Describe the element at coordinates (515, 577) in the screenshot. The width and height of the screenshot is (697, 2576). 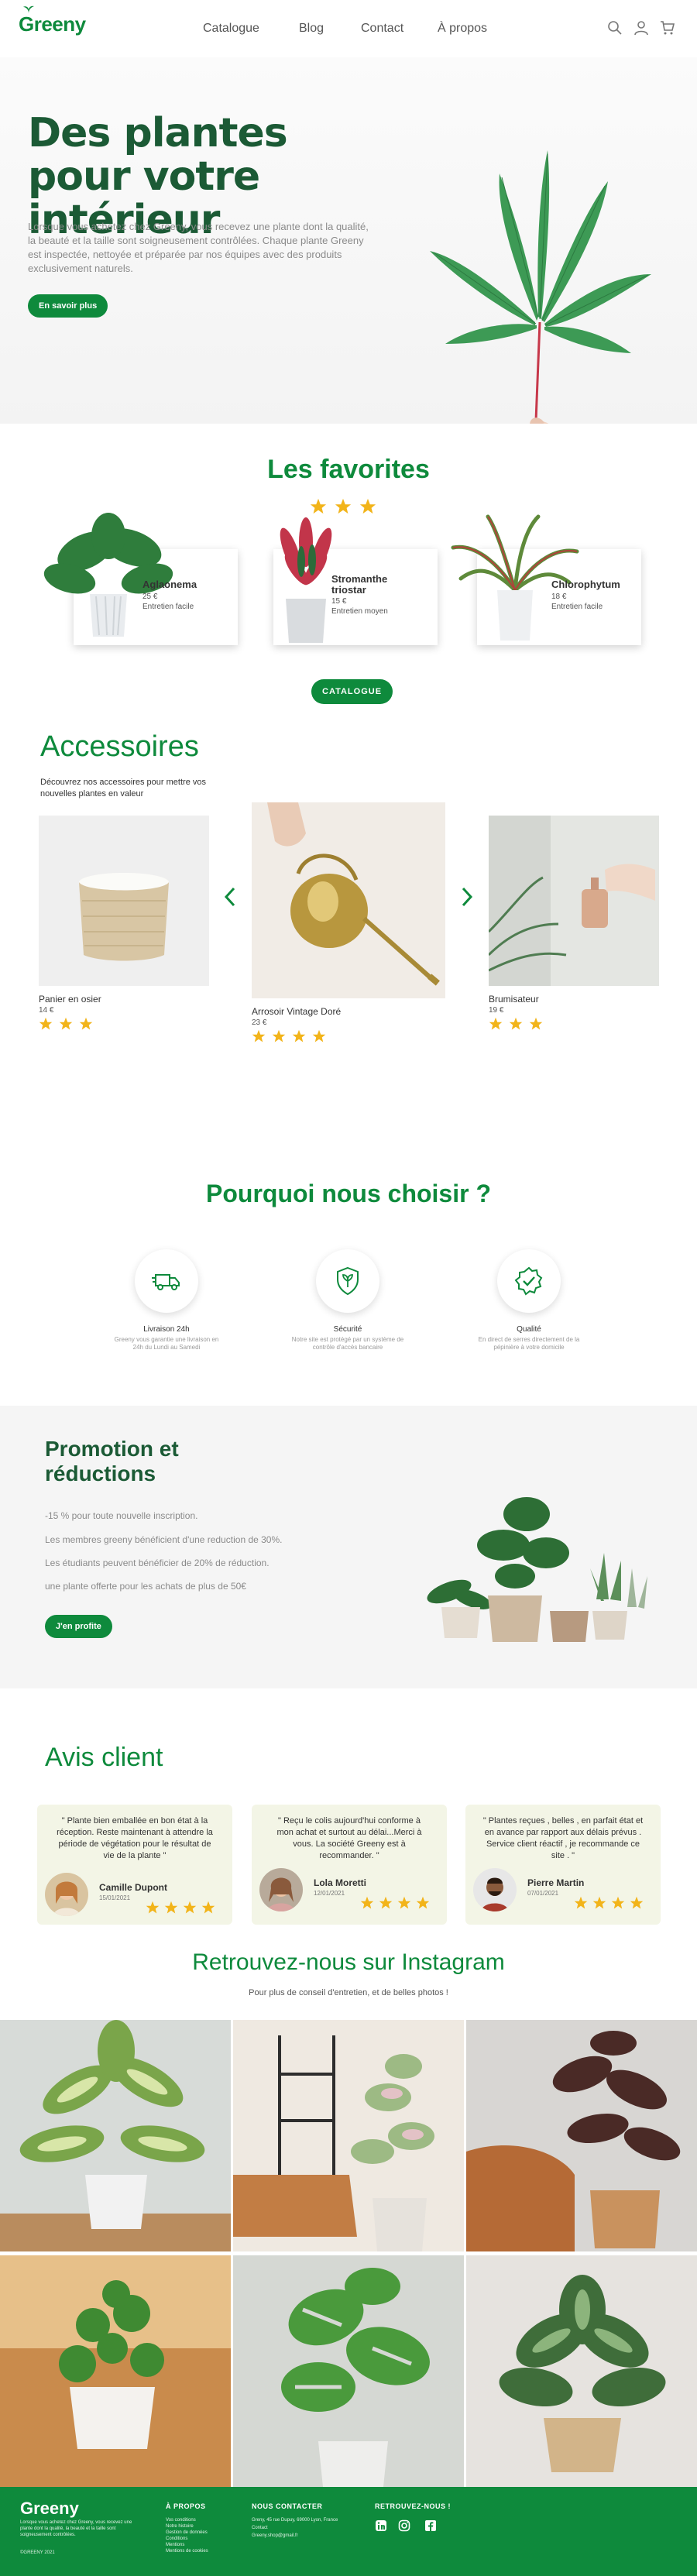
I see `chlorophytum-image` at that location.